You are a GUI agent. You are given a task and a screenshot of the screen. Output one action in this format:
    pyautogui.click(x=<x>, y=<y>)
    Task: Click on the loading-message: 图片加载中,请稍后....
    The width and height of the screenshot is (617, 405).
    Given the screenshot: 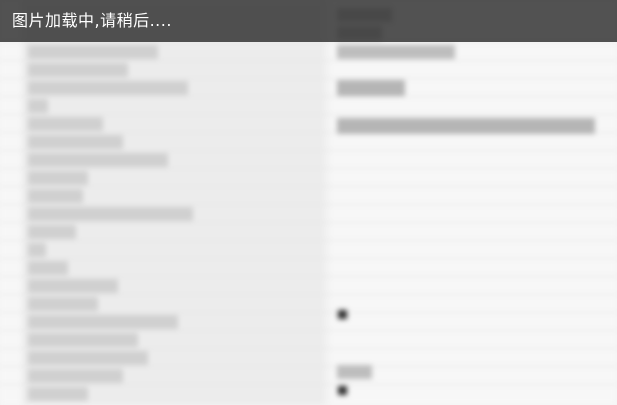 What is the action you would take?
    pyautogui.click(x=92, y=20)
    